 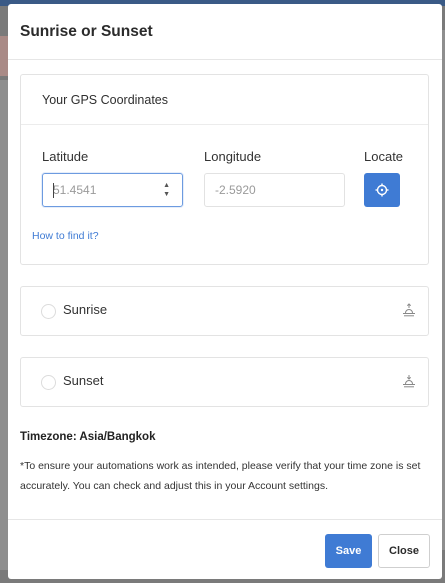 I want to click on stepper-up-icon: ▲, so click(x=166, y=185).